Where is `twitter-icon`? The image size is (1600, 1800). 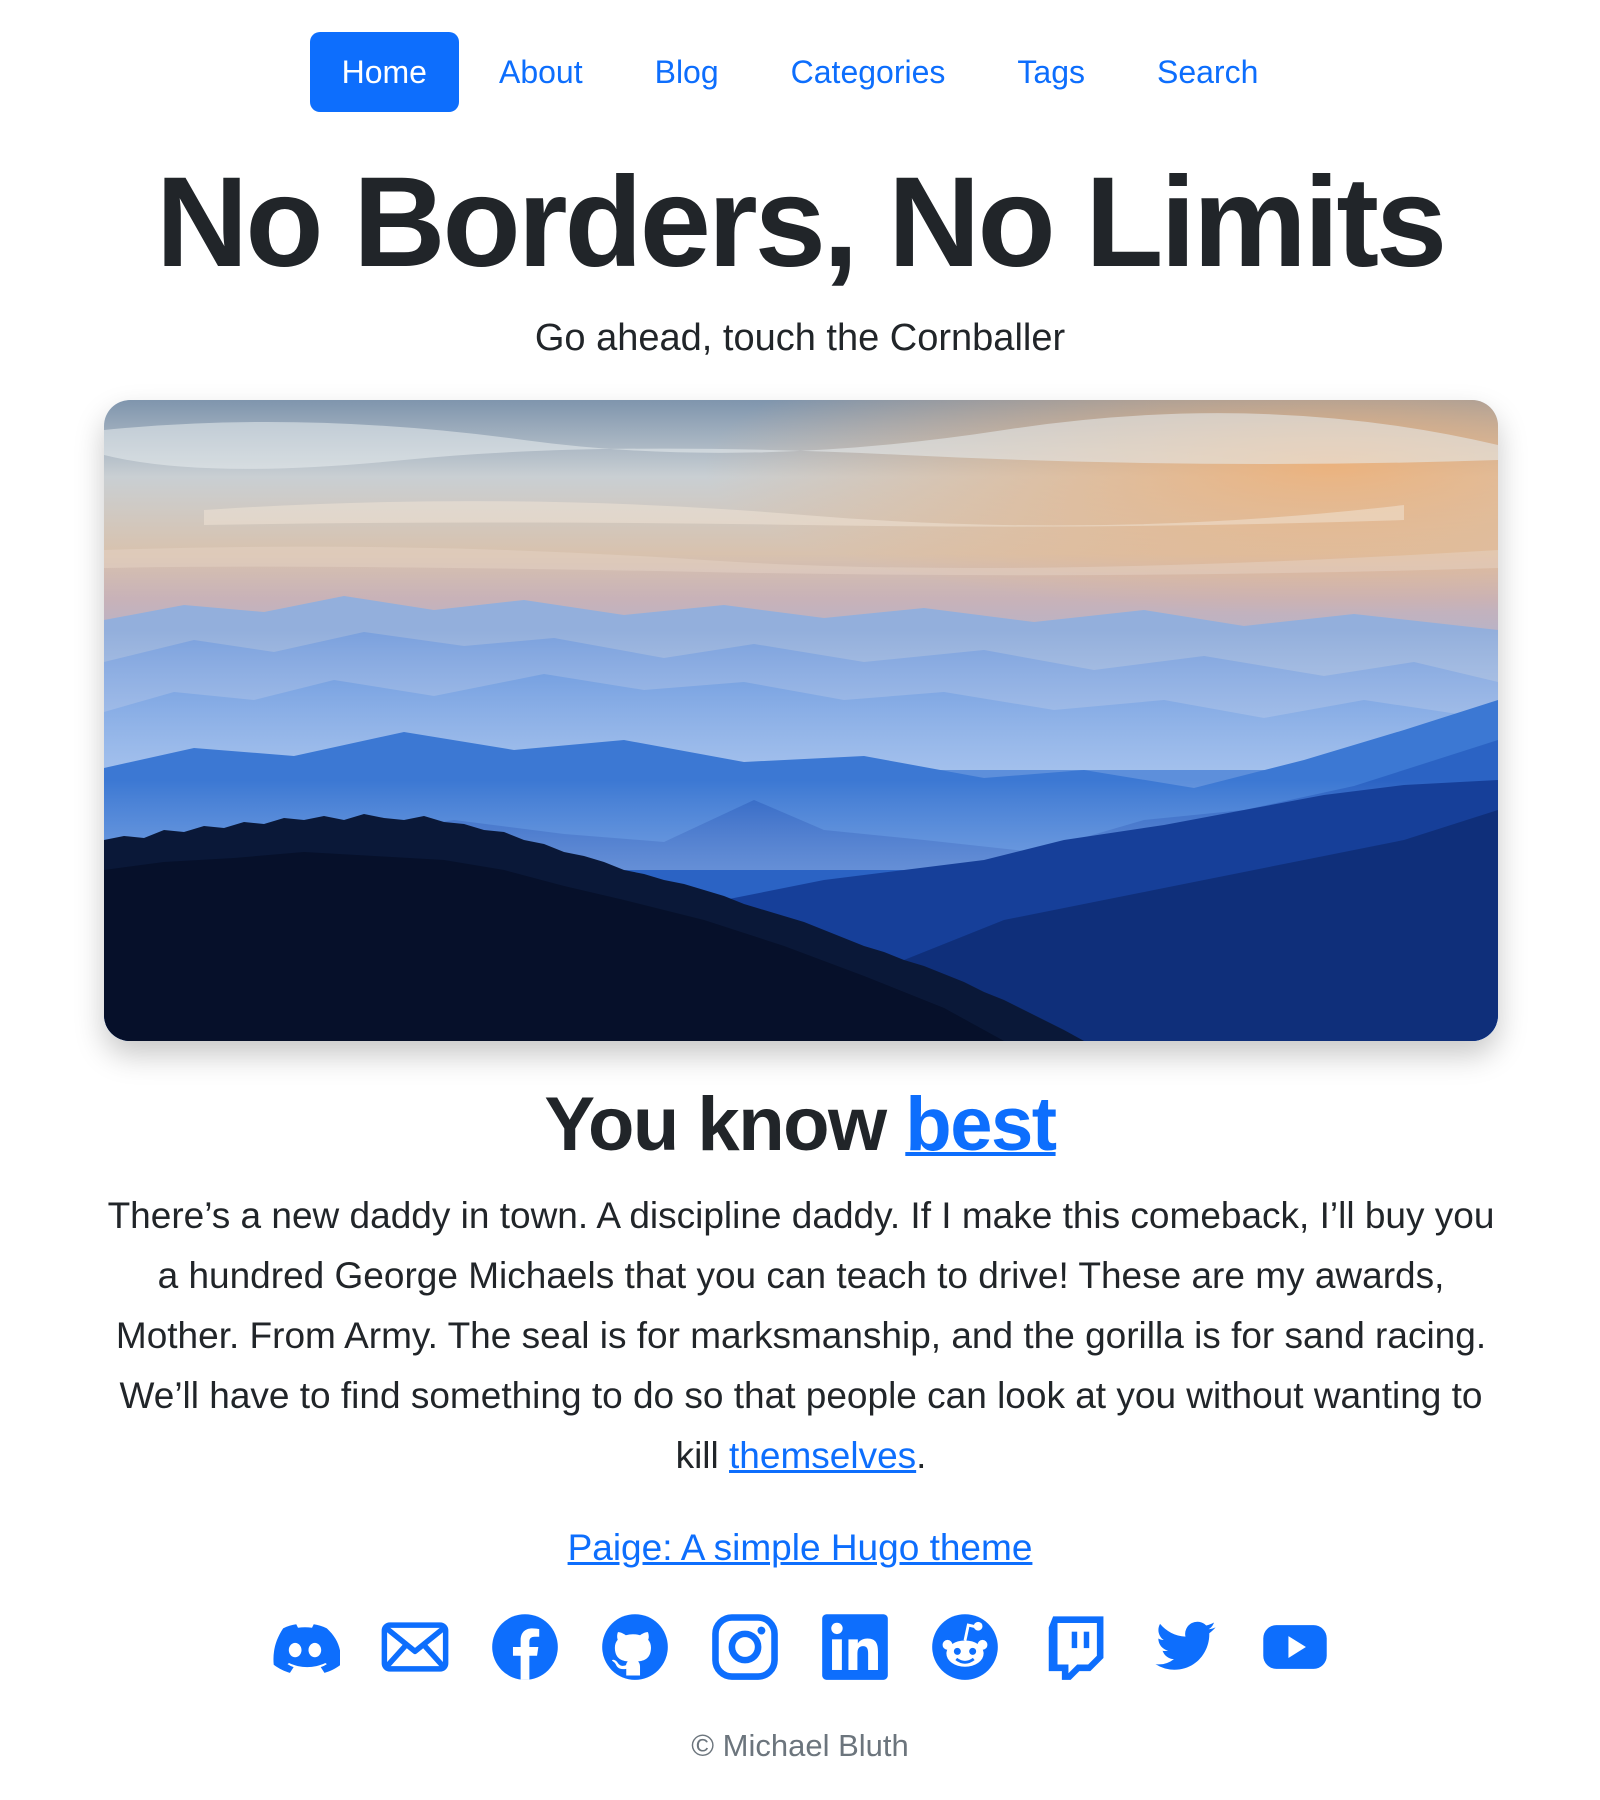 twitter-icon is located at coordinates (1185, 1647).